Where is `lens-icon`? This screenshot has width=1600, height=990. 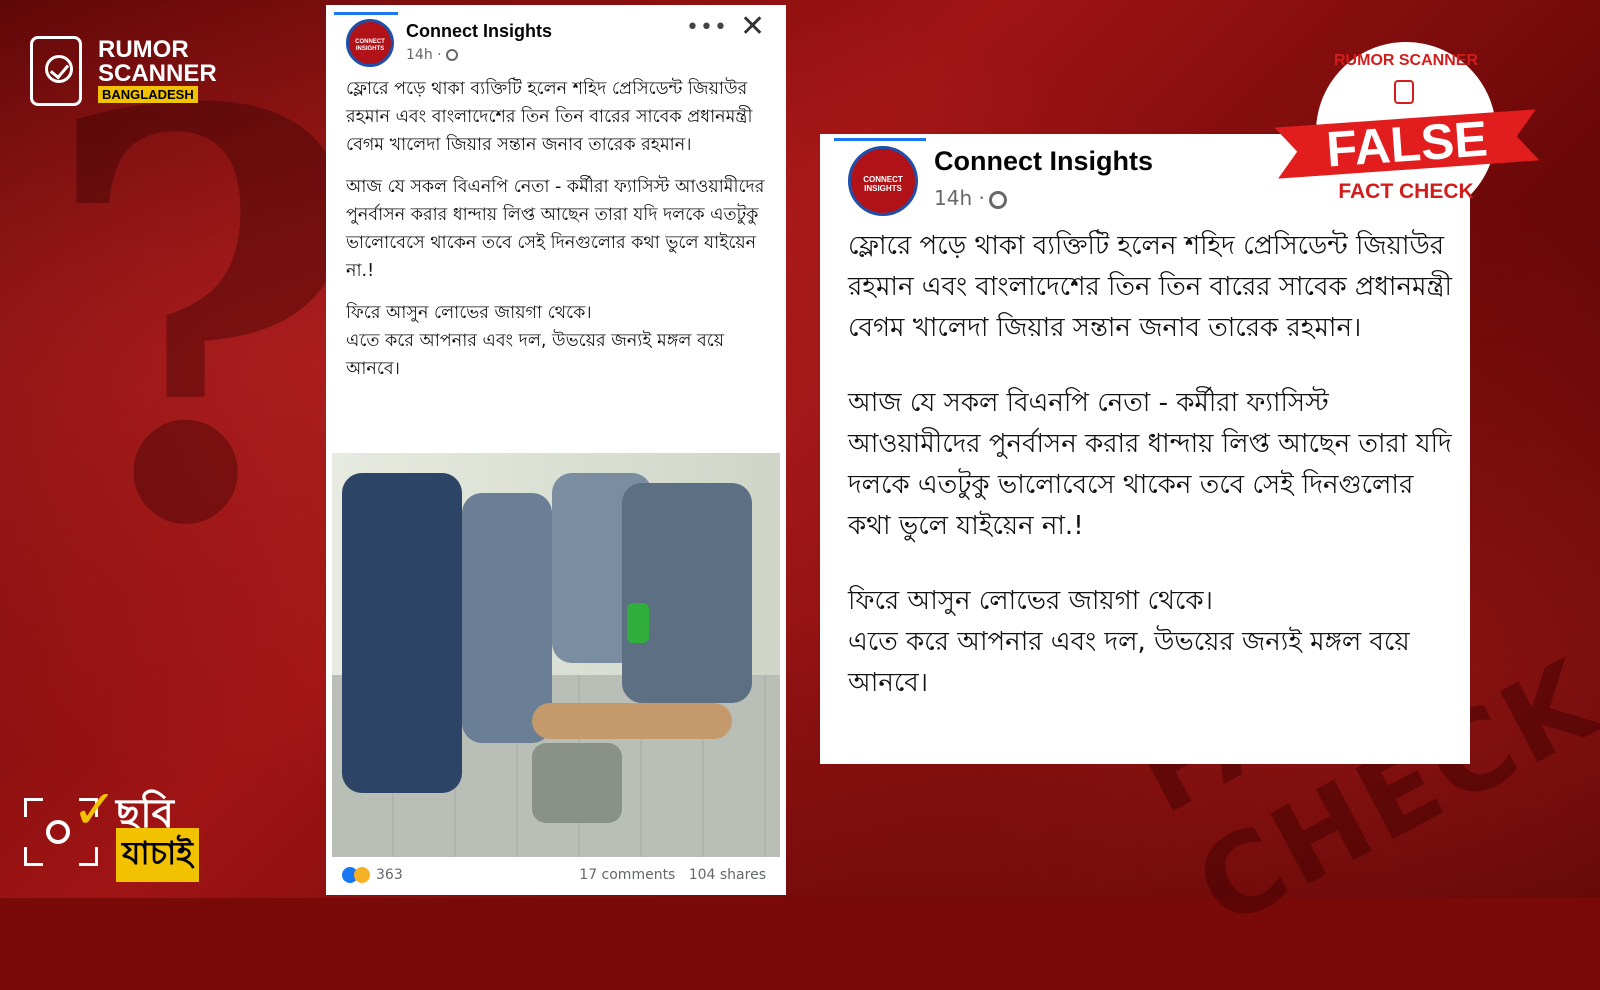
lens-icon is located at coordinates (58, 832).